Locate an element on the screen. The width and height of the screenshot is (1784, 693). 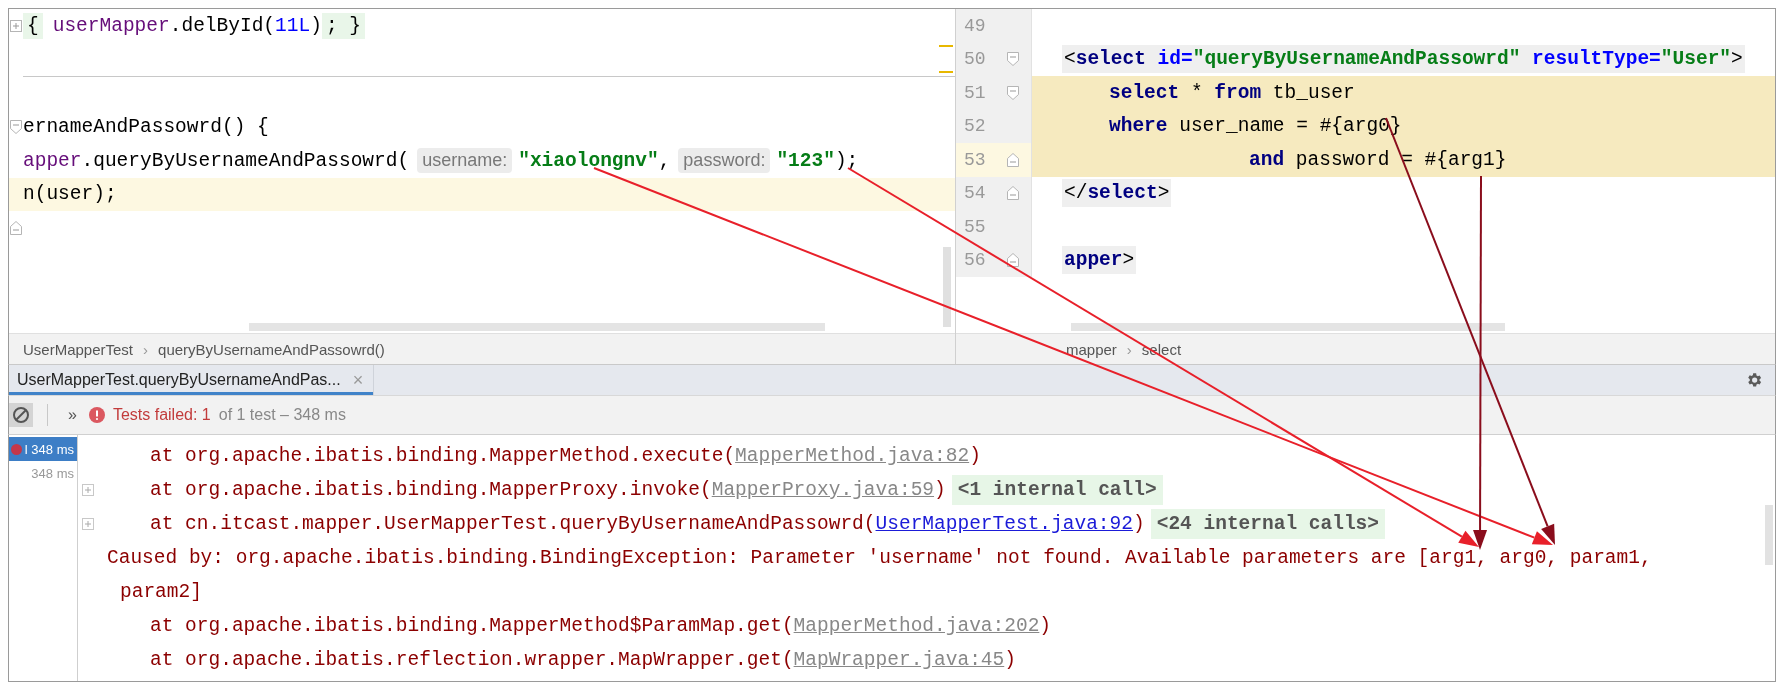
source-link: UserMapperTest.java:92 is located at coordinates (1004, 524).